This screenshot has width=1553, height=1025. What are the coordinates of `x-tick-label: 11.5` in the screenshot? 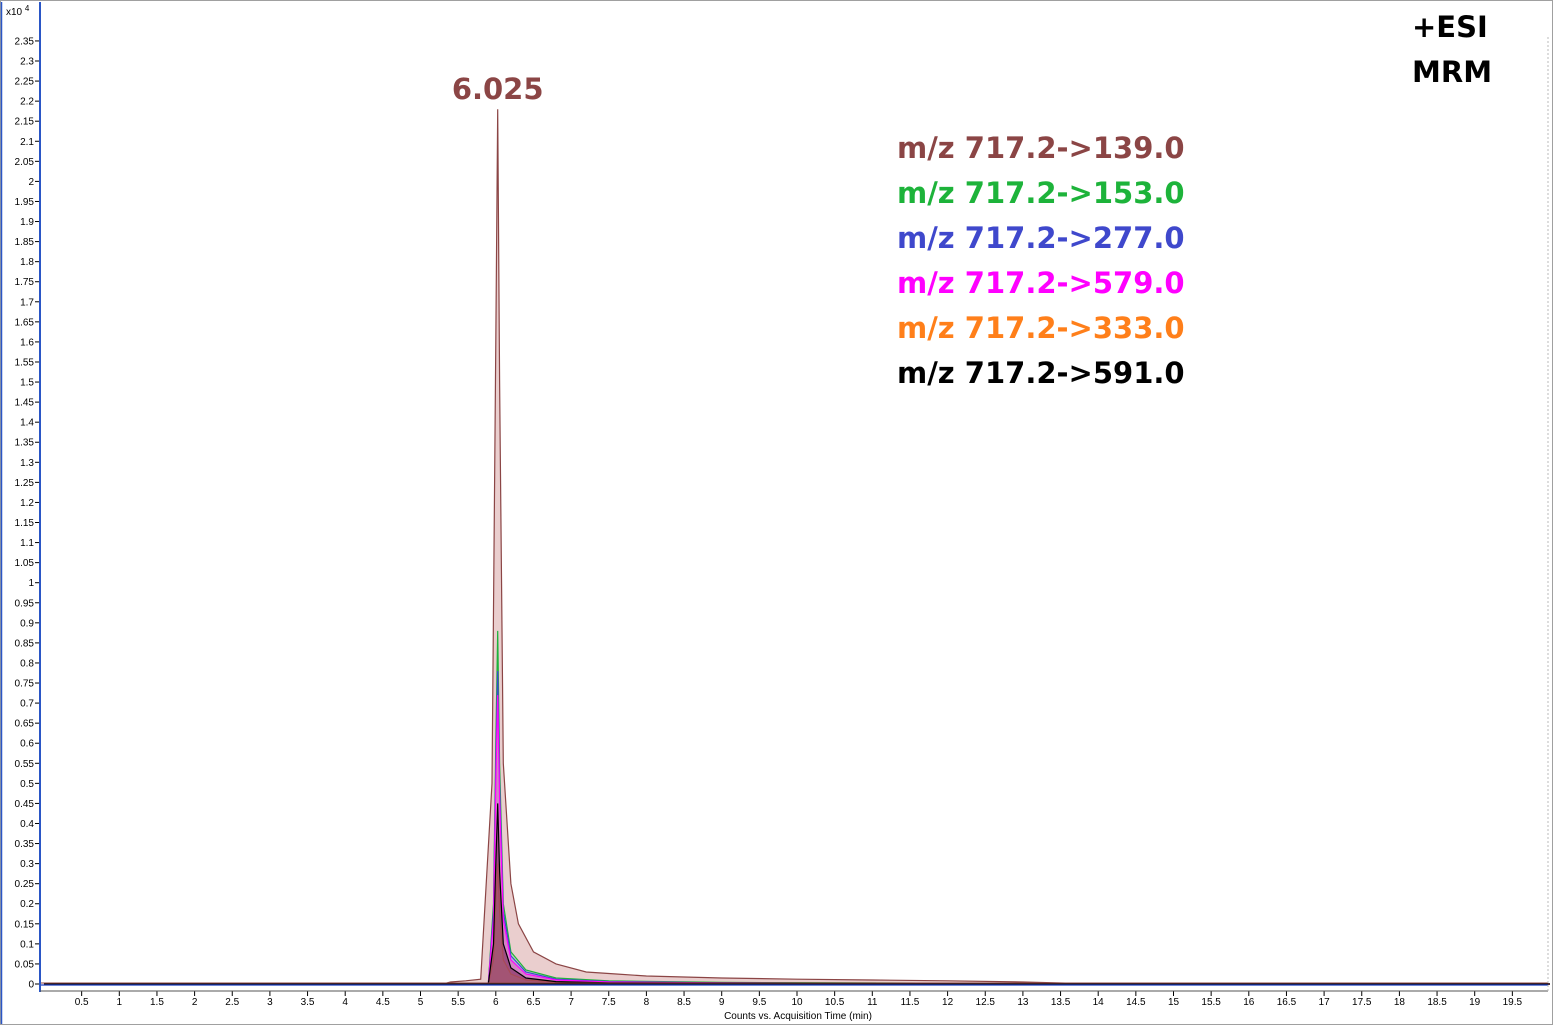 It's located at (910, 1002).